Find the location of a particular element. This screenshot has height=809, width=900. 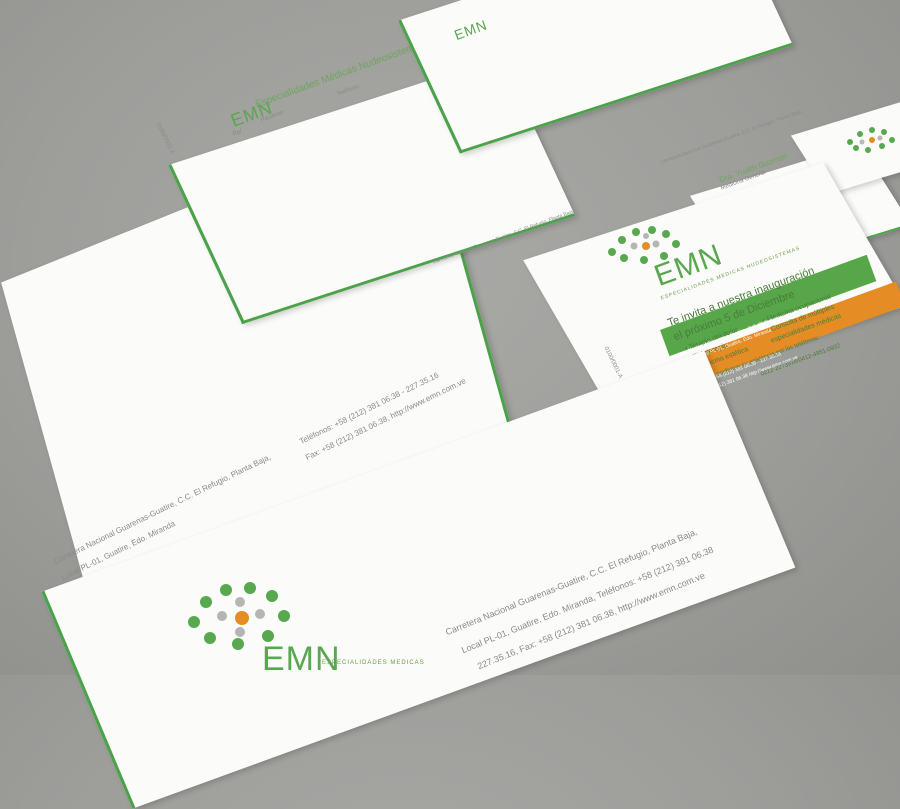

prescription-logo: EMN is located at coordinates (252, 114).